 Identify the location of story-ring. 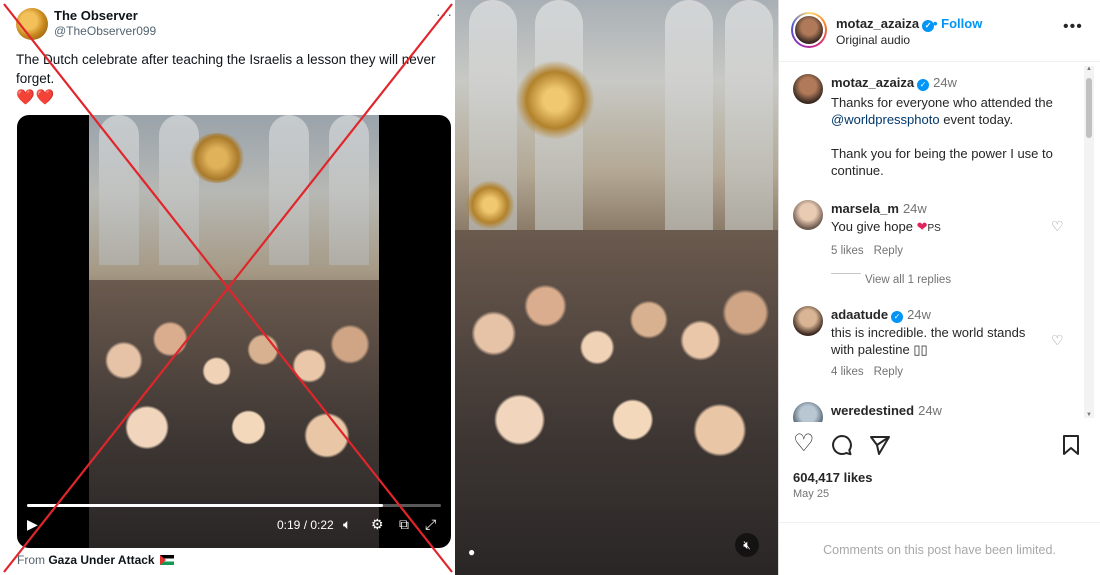
(809, 30).